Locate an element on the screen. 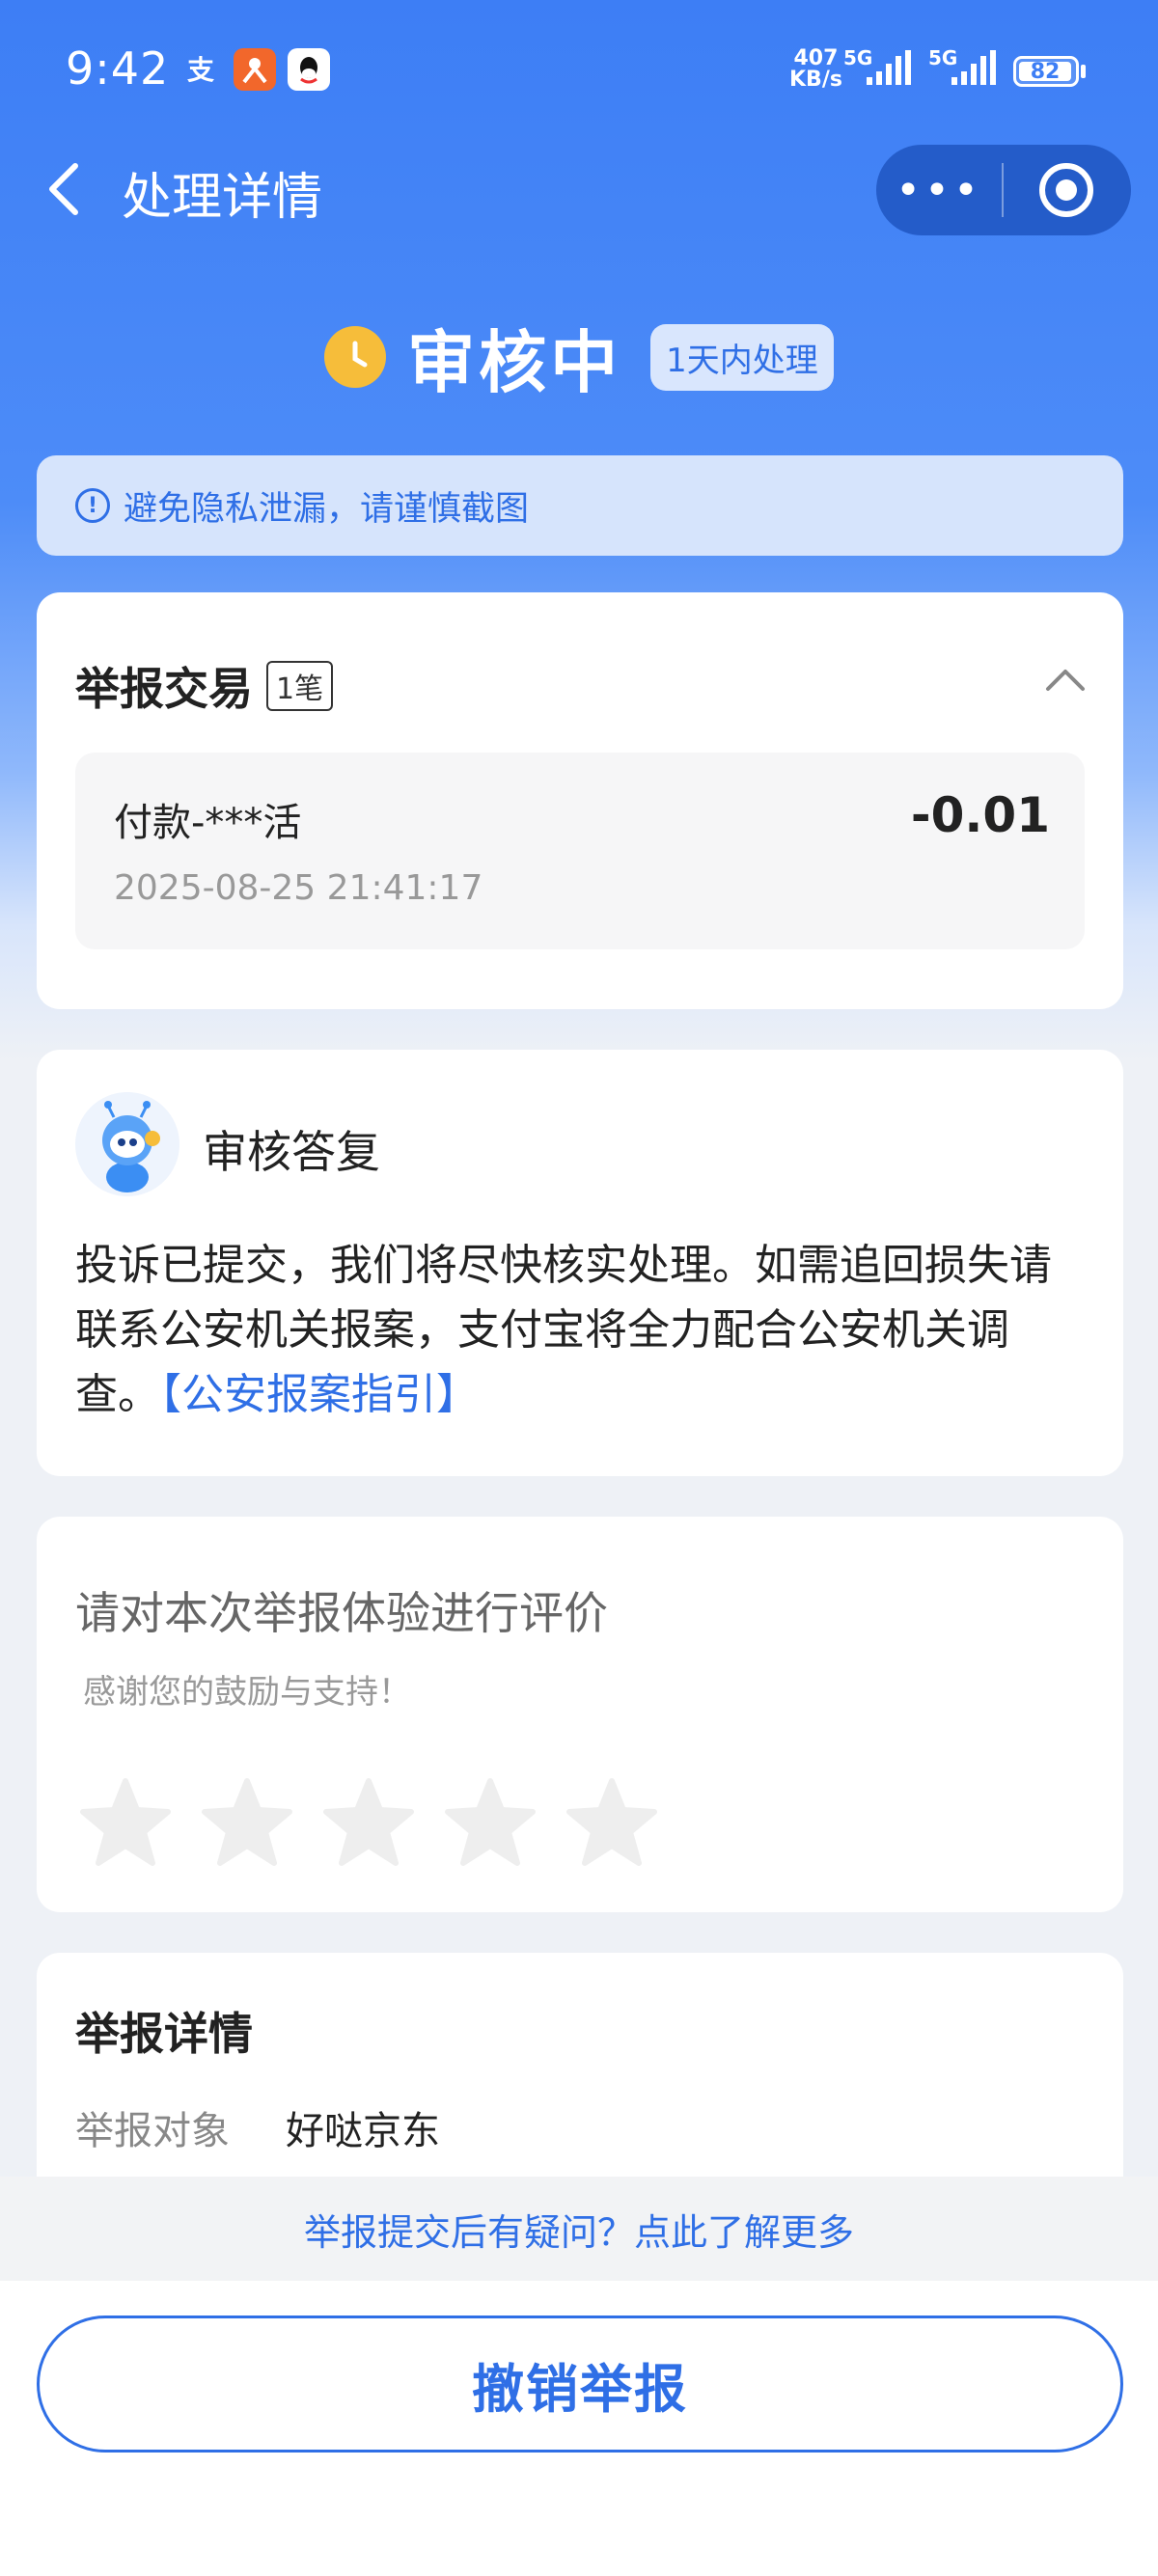 The image size is (1158, 2576). target-circle-icon is located at coordinates (1066, 190).